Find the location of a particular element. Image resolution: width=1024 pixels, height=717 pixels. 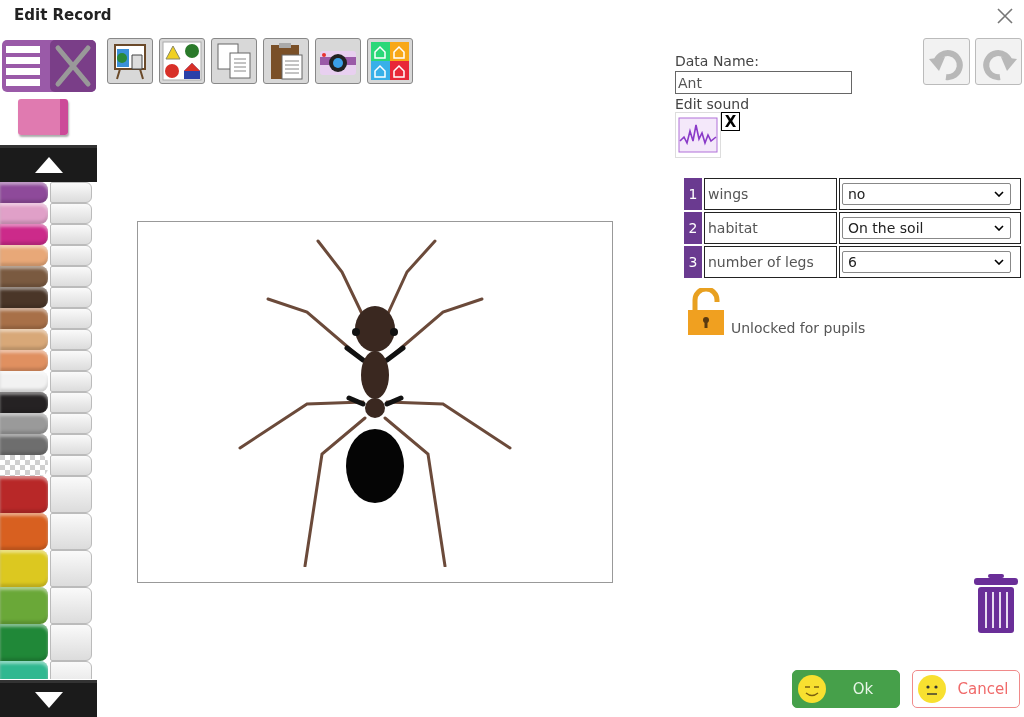

scroll-up-button is located at coordinates (48, 163).